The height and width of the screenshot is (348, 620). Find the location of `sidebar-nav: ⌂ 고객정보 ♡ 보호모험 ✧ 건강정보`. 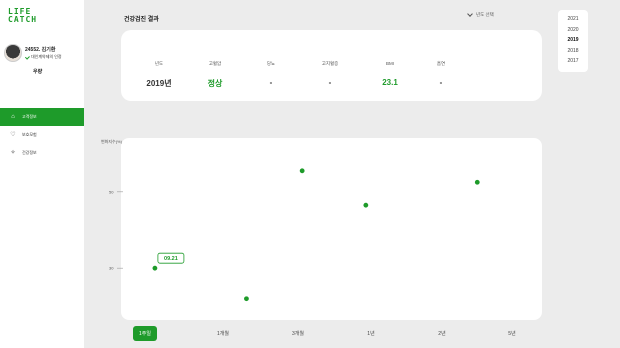

sidebar-nav: ⌂ 고객정보 ♡ 보호모험 ✧ 건강정보 is located at coordinates (42, 135).